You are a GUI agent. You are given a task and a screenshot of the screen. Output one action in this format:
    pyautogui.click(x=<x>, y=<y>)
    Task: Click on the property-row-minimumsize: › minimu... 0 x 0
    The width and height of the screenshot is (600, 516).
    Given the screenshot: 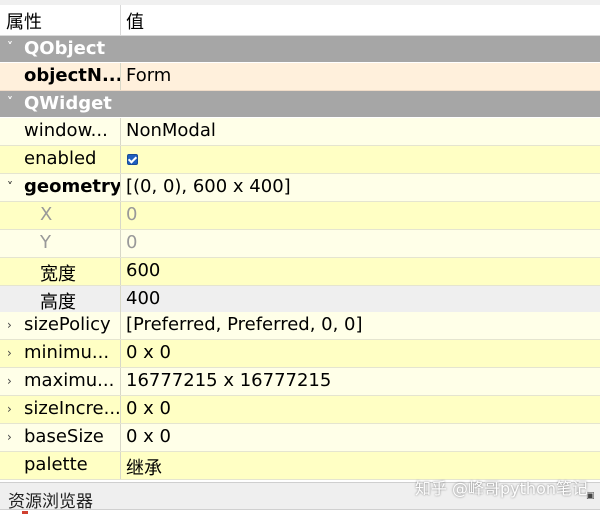 What is the action you would take?
    pyautogui.click(x=300, y=354)
    